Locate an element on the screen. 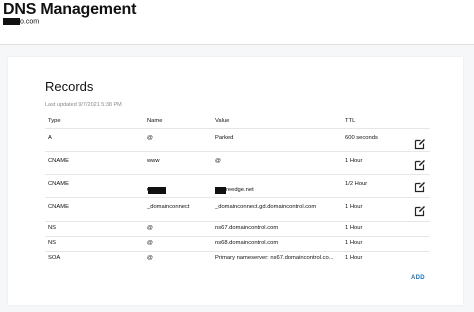 This screenshot has height=312, width=474. table-row: NS @ ns67.domaincontrol.com 1 Hour is located at coordinates (237, 229).